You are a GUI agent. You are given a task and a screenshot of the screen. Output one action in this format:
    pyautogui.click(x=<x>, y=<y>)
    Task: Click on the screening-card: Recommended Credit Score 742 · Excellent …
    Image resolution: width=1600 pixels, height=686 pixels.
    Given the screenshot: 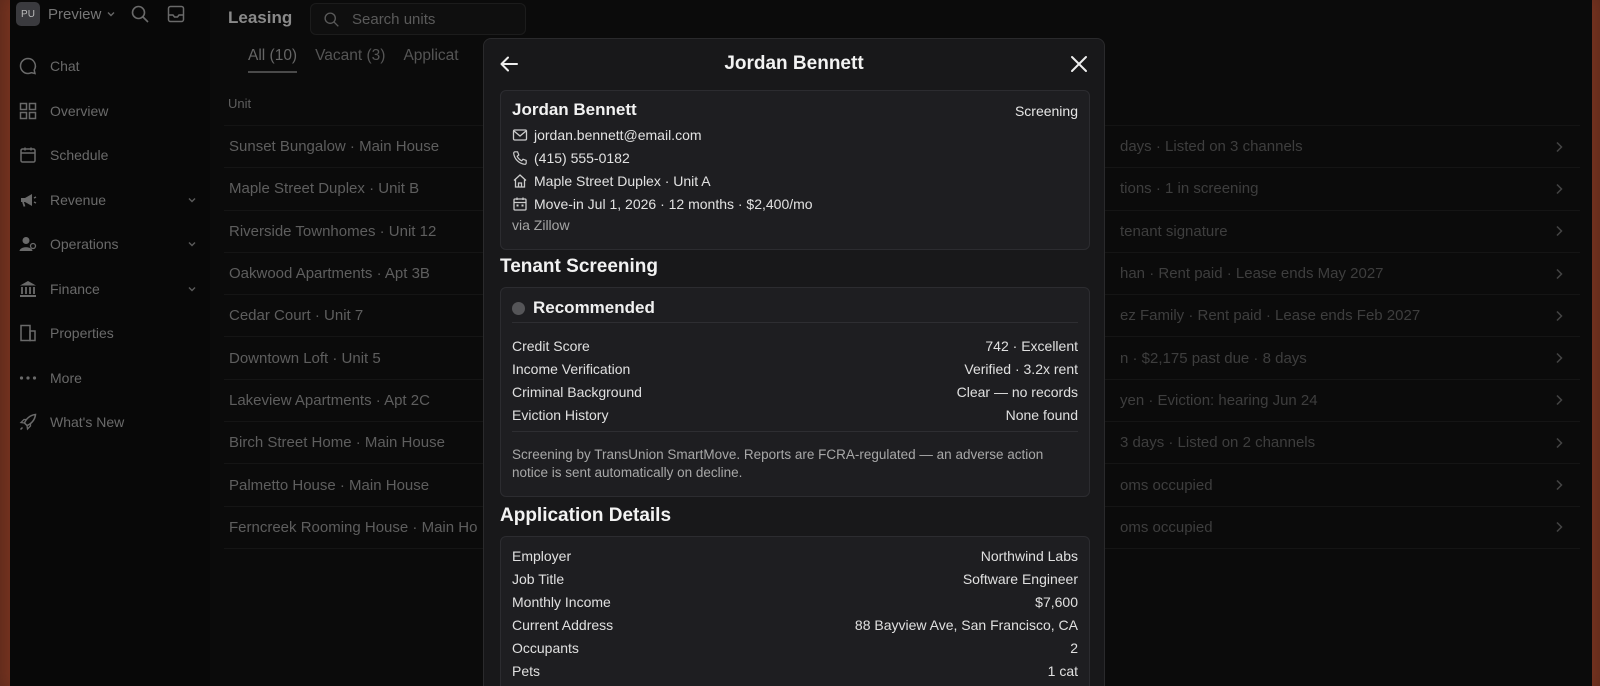 What is the action you would take?
    pyautogui.click(x=795, y=392)
    